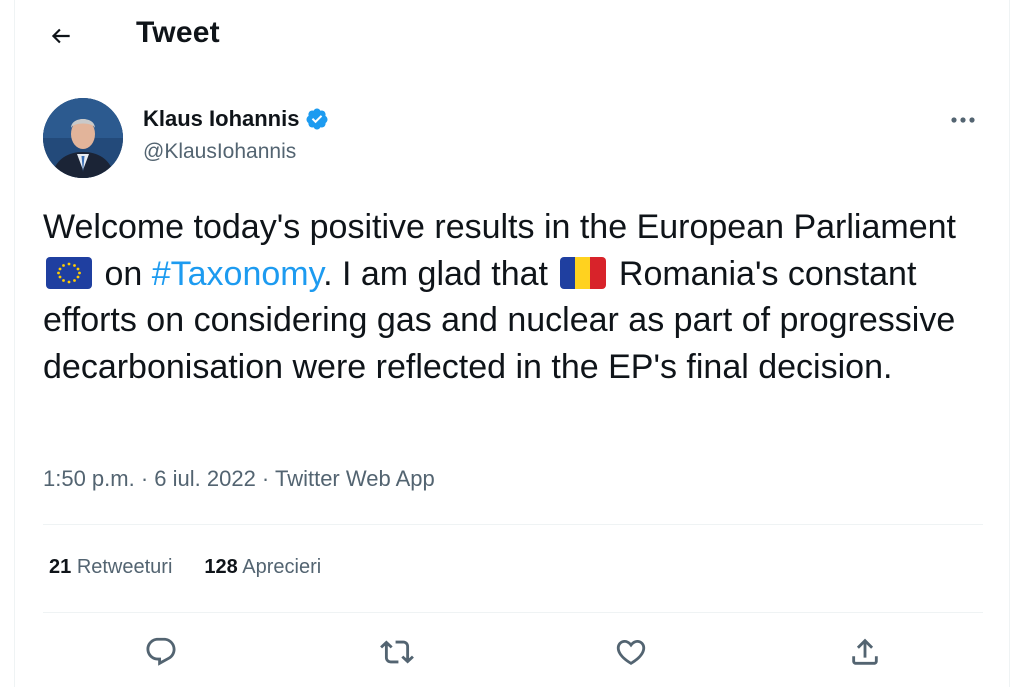  Describe the element at coordinates (205, 478) in the screenshot. I see `tweet-date: 6 iul. 2022` at that location.